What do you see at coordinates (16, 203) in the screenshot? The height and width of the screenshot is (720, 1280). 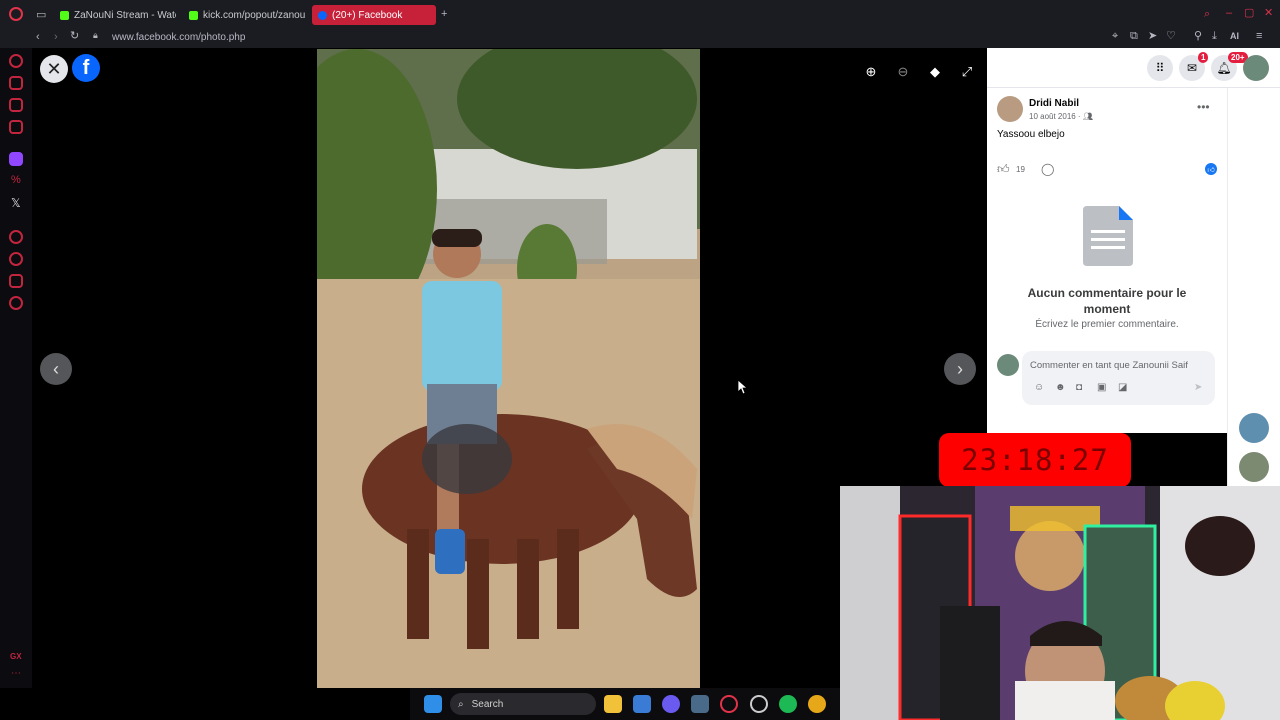 I see `x-twitter-icon: 𝕏` at bounding box center [16, 203].